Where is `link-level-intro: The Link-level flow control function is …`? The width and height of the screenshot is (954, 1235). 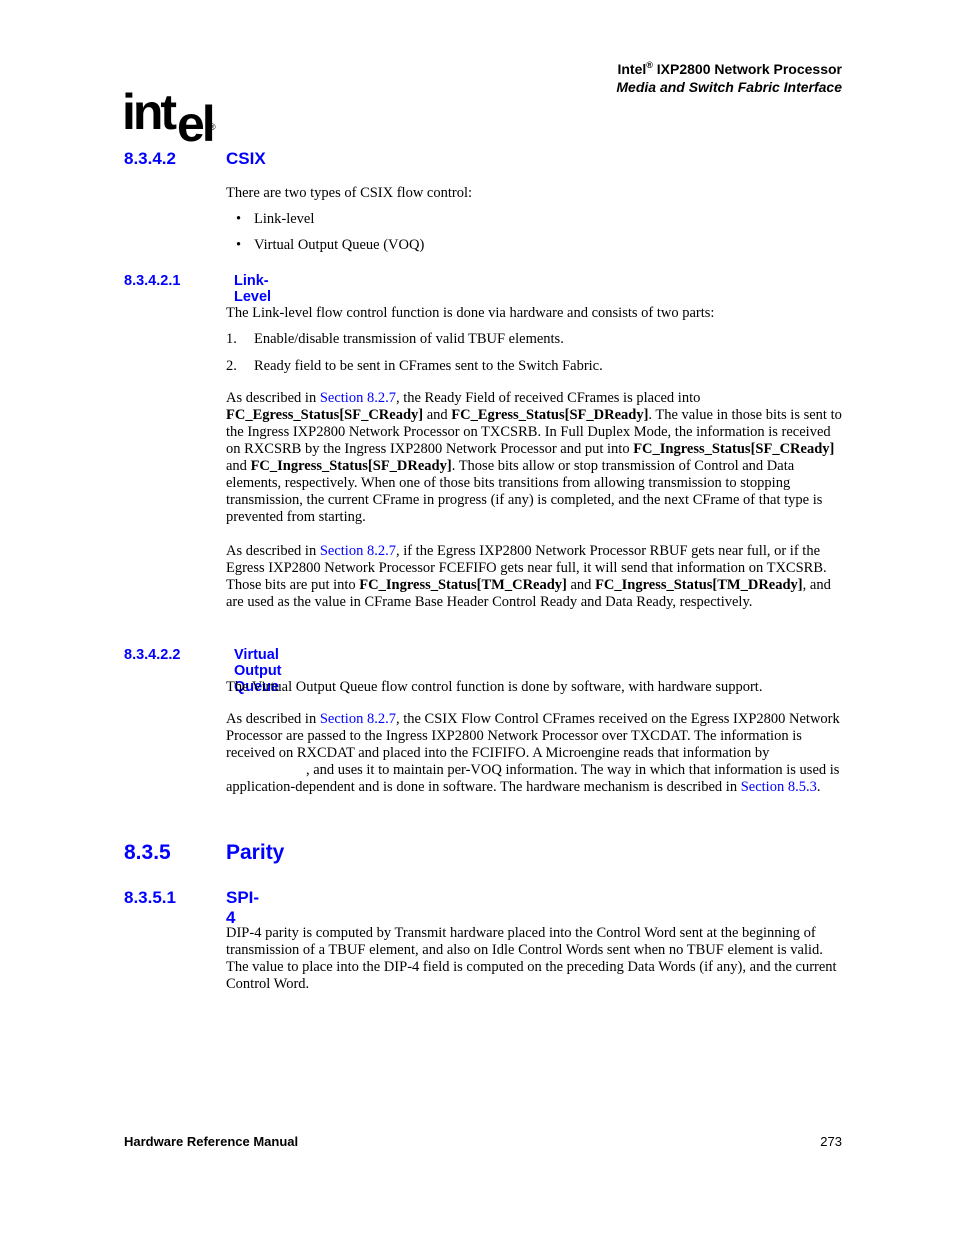 link-level-intro: The Link-level flow control function is … is located at coordinates (470, 313).